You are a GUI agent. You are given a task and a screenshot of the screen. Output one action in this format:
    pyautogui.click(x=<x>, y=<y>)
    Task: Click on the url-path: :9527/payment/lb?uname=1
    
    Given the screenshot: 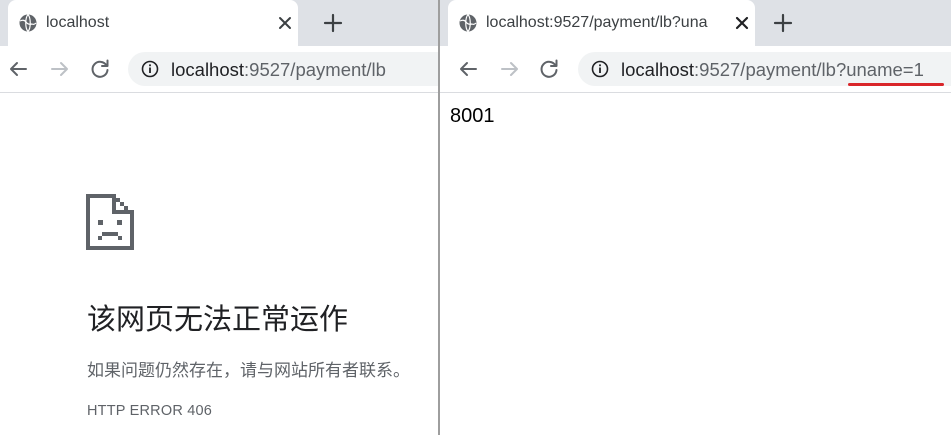 What is the action you would take?
    pyautogui.click(x=809, y=69)
    